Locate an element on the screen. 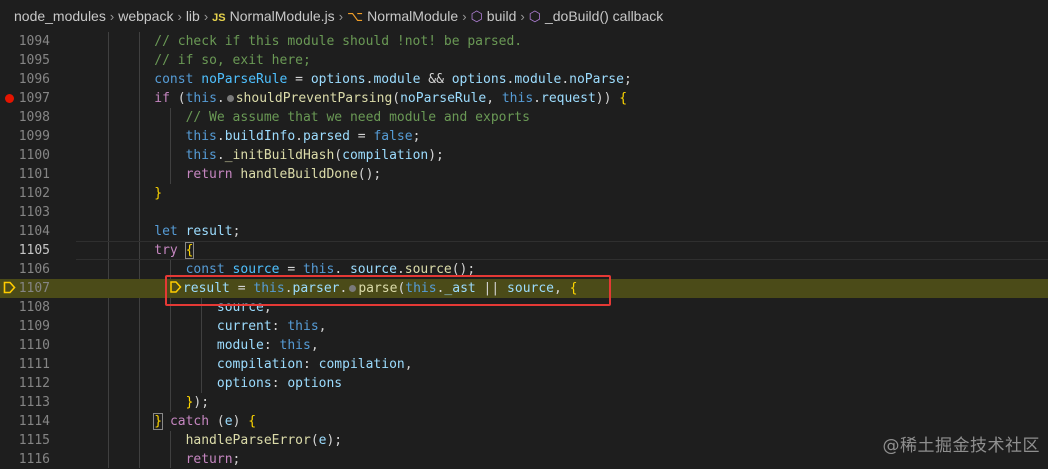  breadcrumb-method-build-label: build is located at coordinates (501, 15).